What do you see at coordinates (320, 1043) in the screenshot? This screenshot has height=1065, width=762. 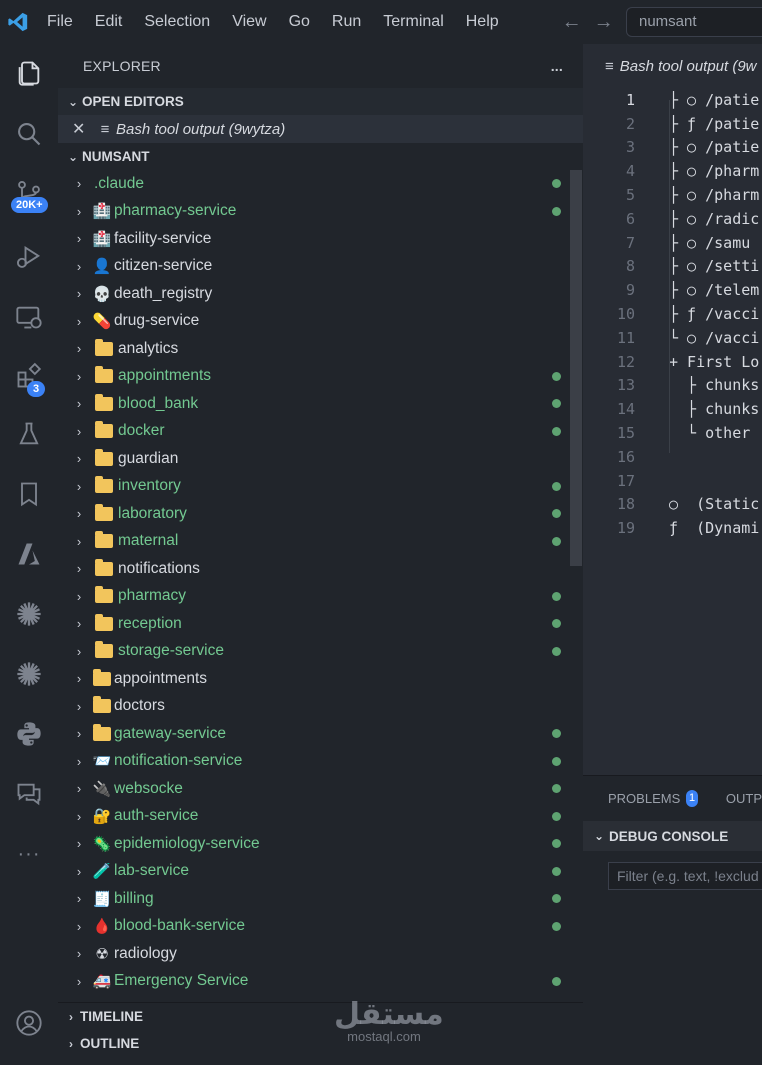 I see `outline-header: › OUTLINE` at bounding box center [320, 1043].